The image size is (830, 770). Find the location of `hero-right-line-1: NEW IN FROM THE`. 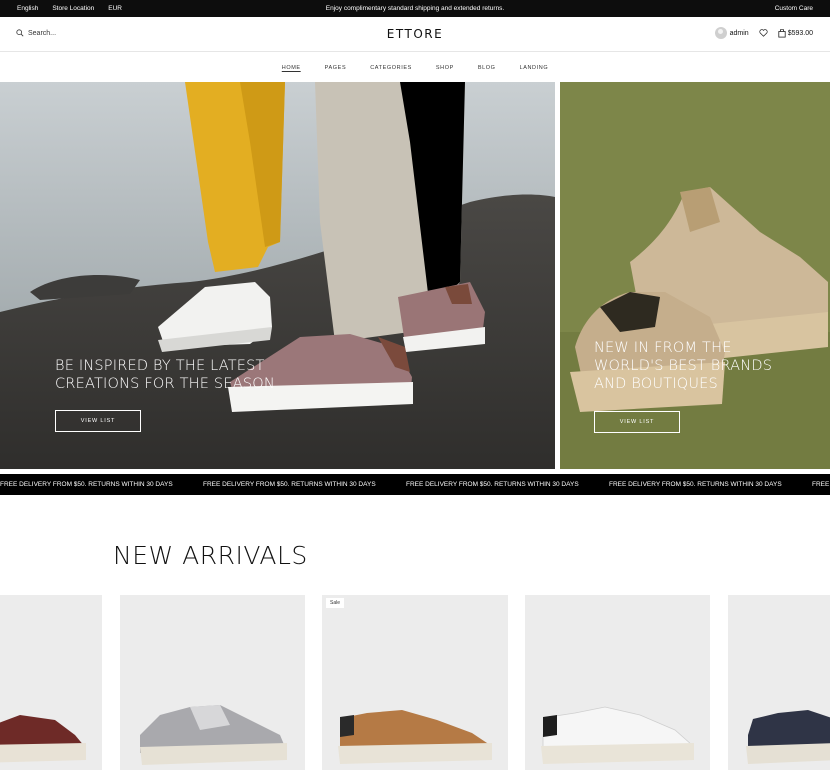

hero-right-line-1: NEW IN FROM THE is located at coordinates (663, 348).